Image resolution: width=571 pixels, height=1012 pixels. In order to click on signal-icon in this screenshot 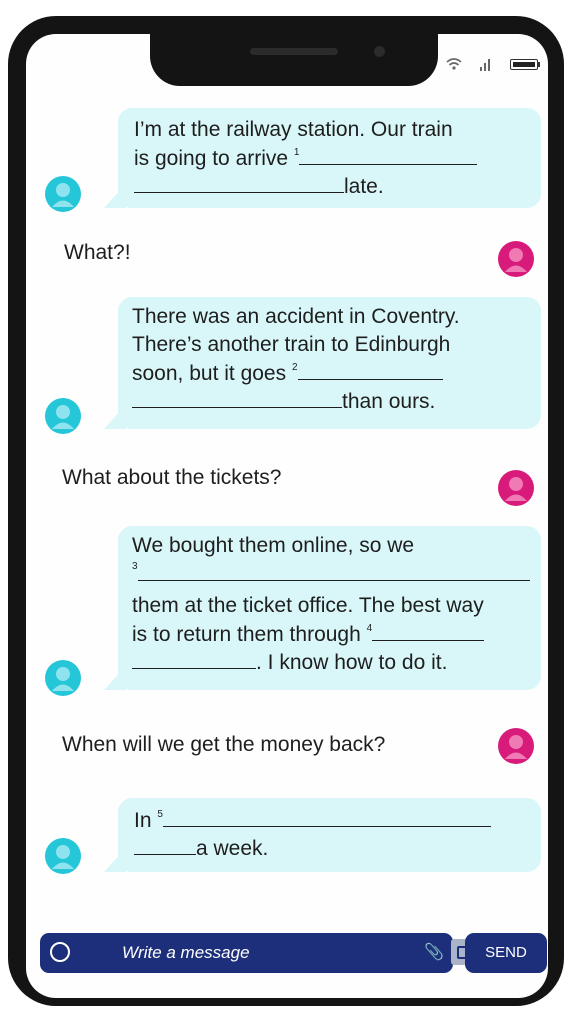, I will do `click(485, 65)`.